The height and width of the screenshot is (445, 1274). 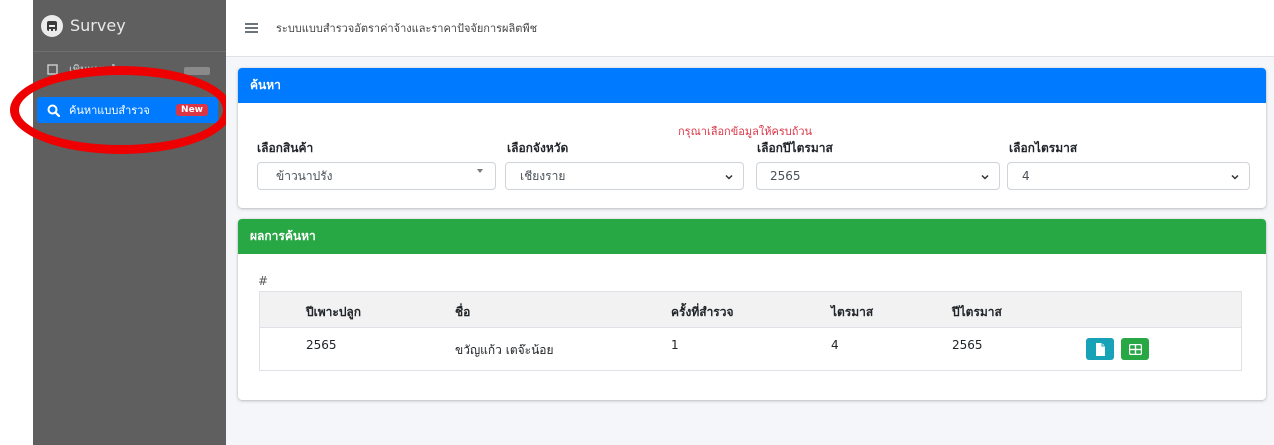 What do you see at coordinates (1026, 176) in the screenshot?
I see `quarter-select-value: 4` at bounding box center [1026, 176].